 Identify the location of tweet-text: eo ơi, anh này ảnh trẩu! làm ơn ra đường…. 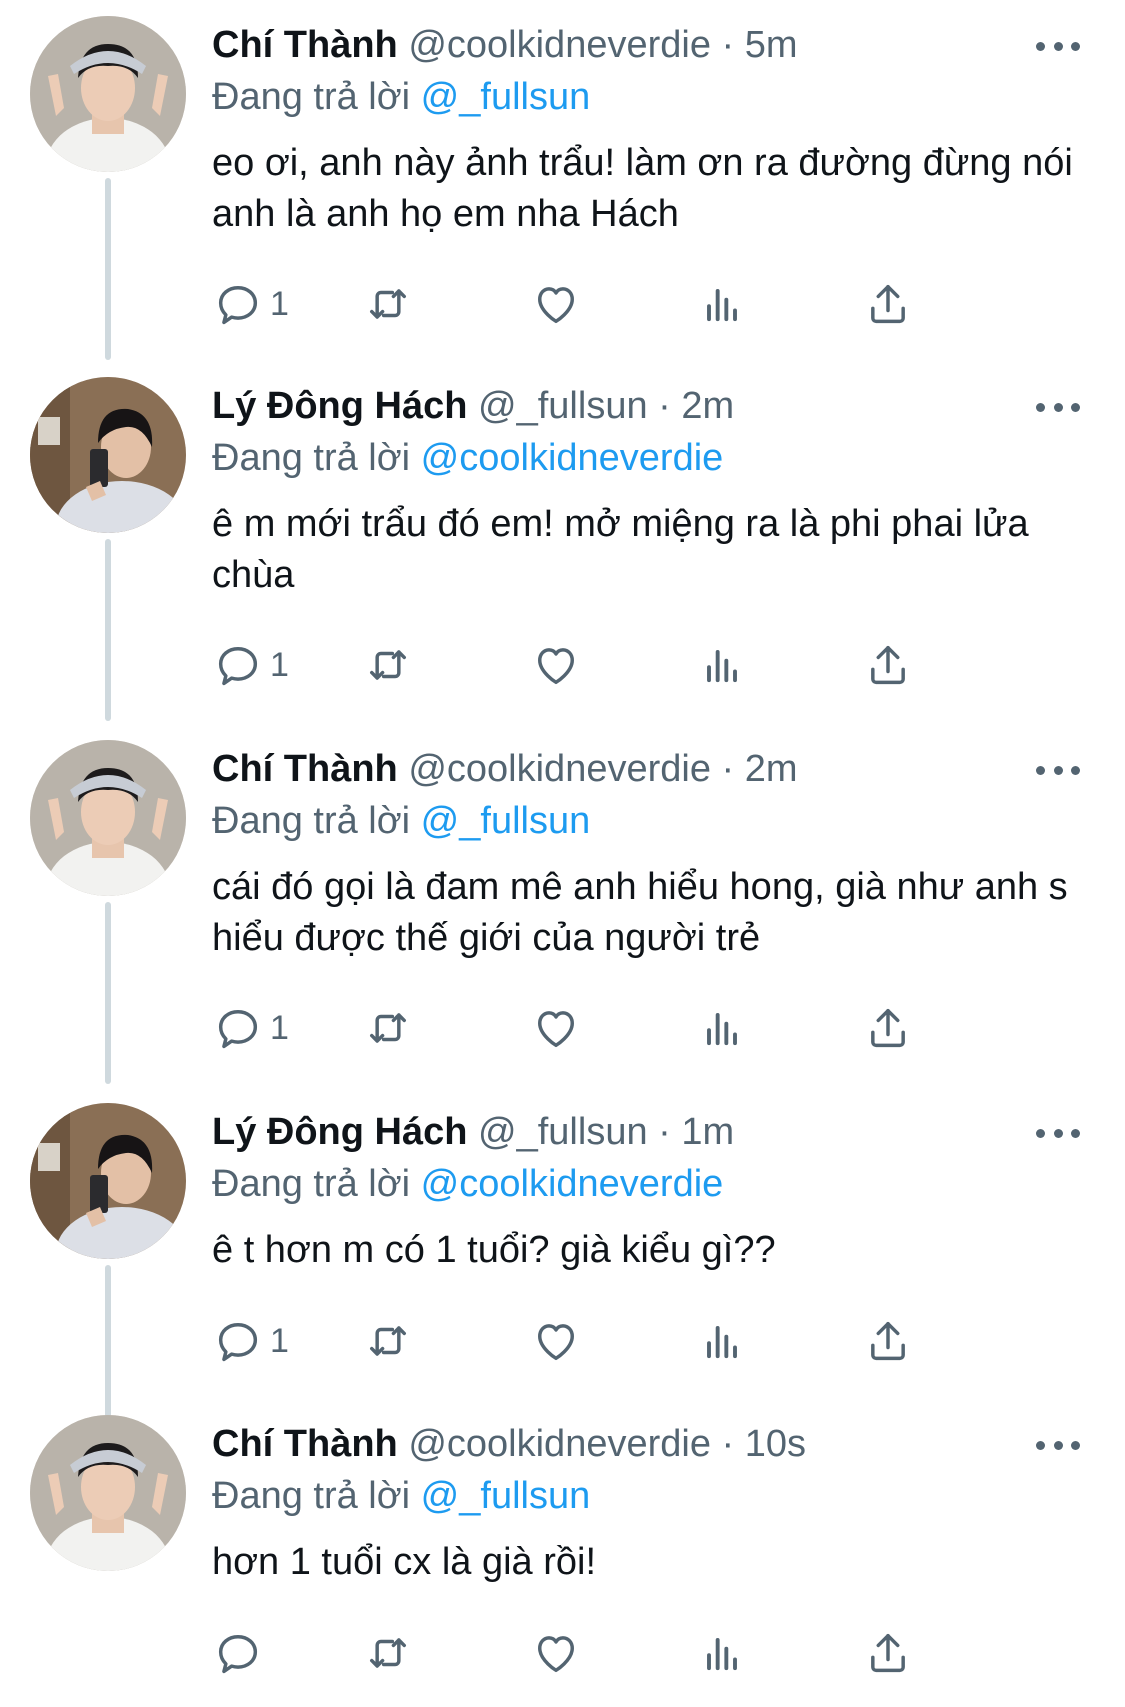
(642, 188).